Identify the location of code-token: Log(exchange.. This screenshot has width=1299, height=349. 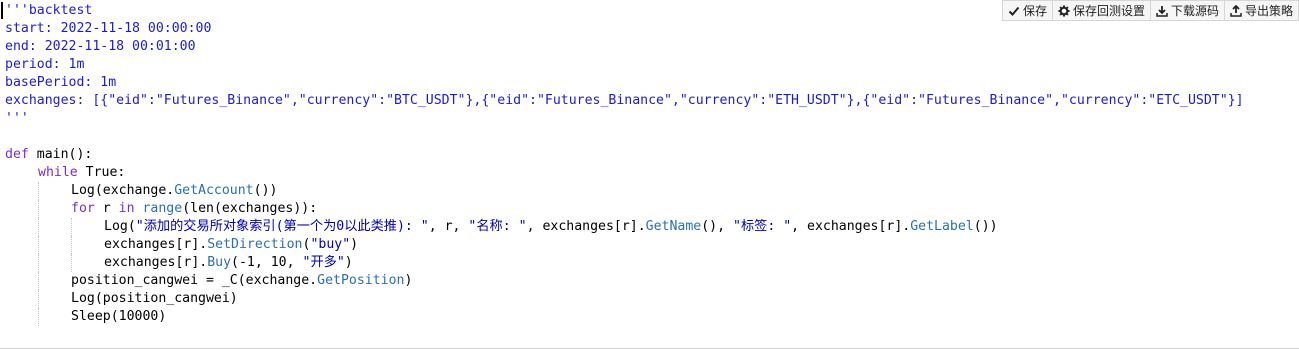
(123, 190).